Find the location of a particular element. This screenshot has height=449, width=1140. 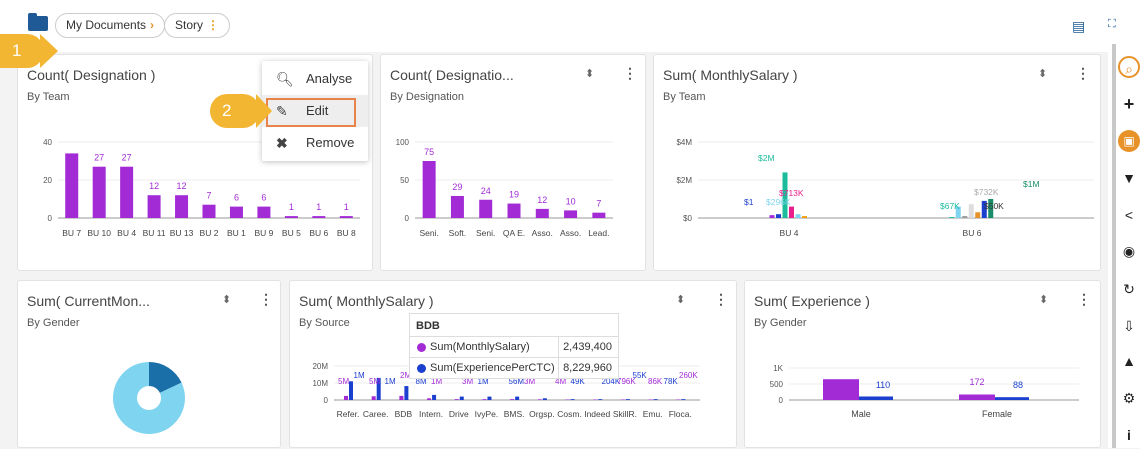

menu-item-edit: ✎ Edit is located at coordinates (315, 111).